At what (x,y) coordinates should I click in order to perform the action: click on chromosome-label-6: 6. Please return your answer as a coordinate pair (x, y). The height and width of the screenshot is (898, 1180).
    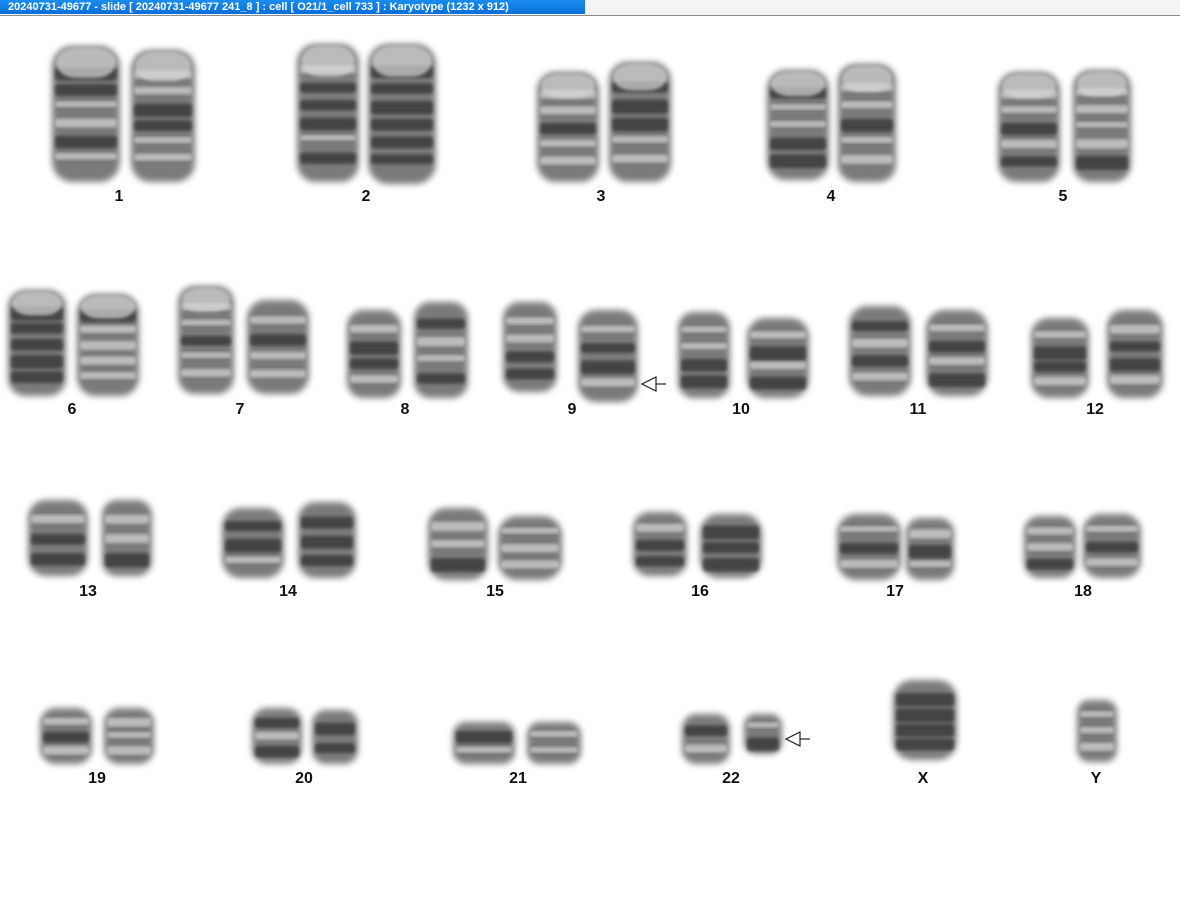
    Looking at the image, I should click on (72, 409).